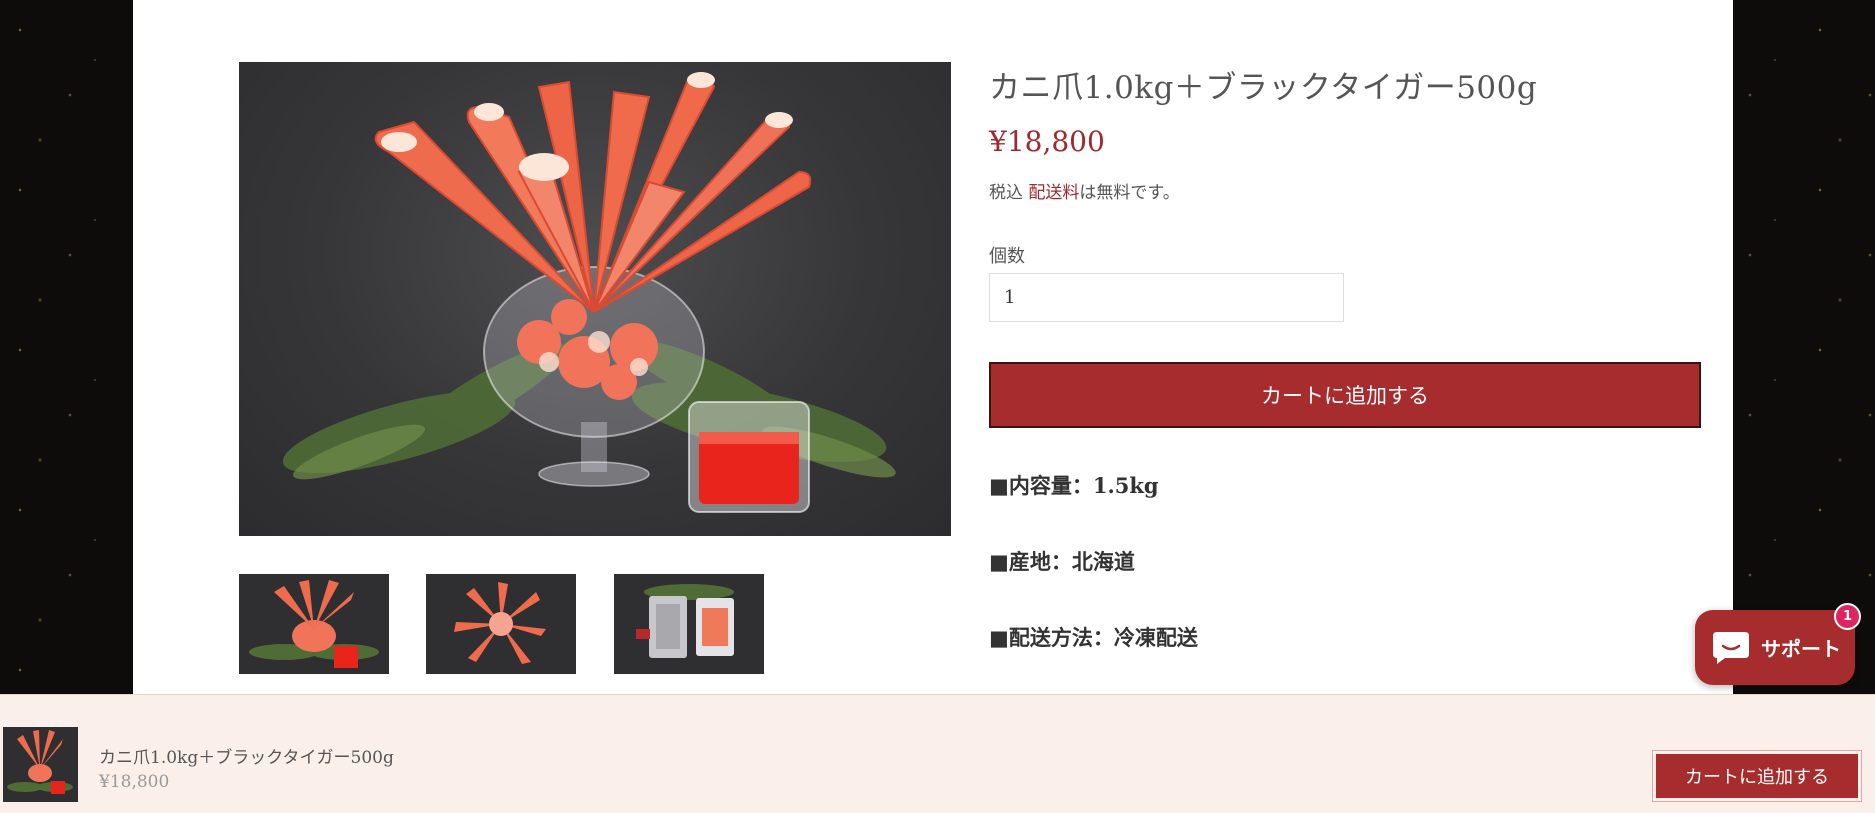  Describe the element at coordinates (1074, 485) in the screenshot. I see `spec-weight: ■内容量：1.5kg` at that location.